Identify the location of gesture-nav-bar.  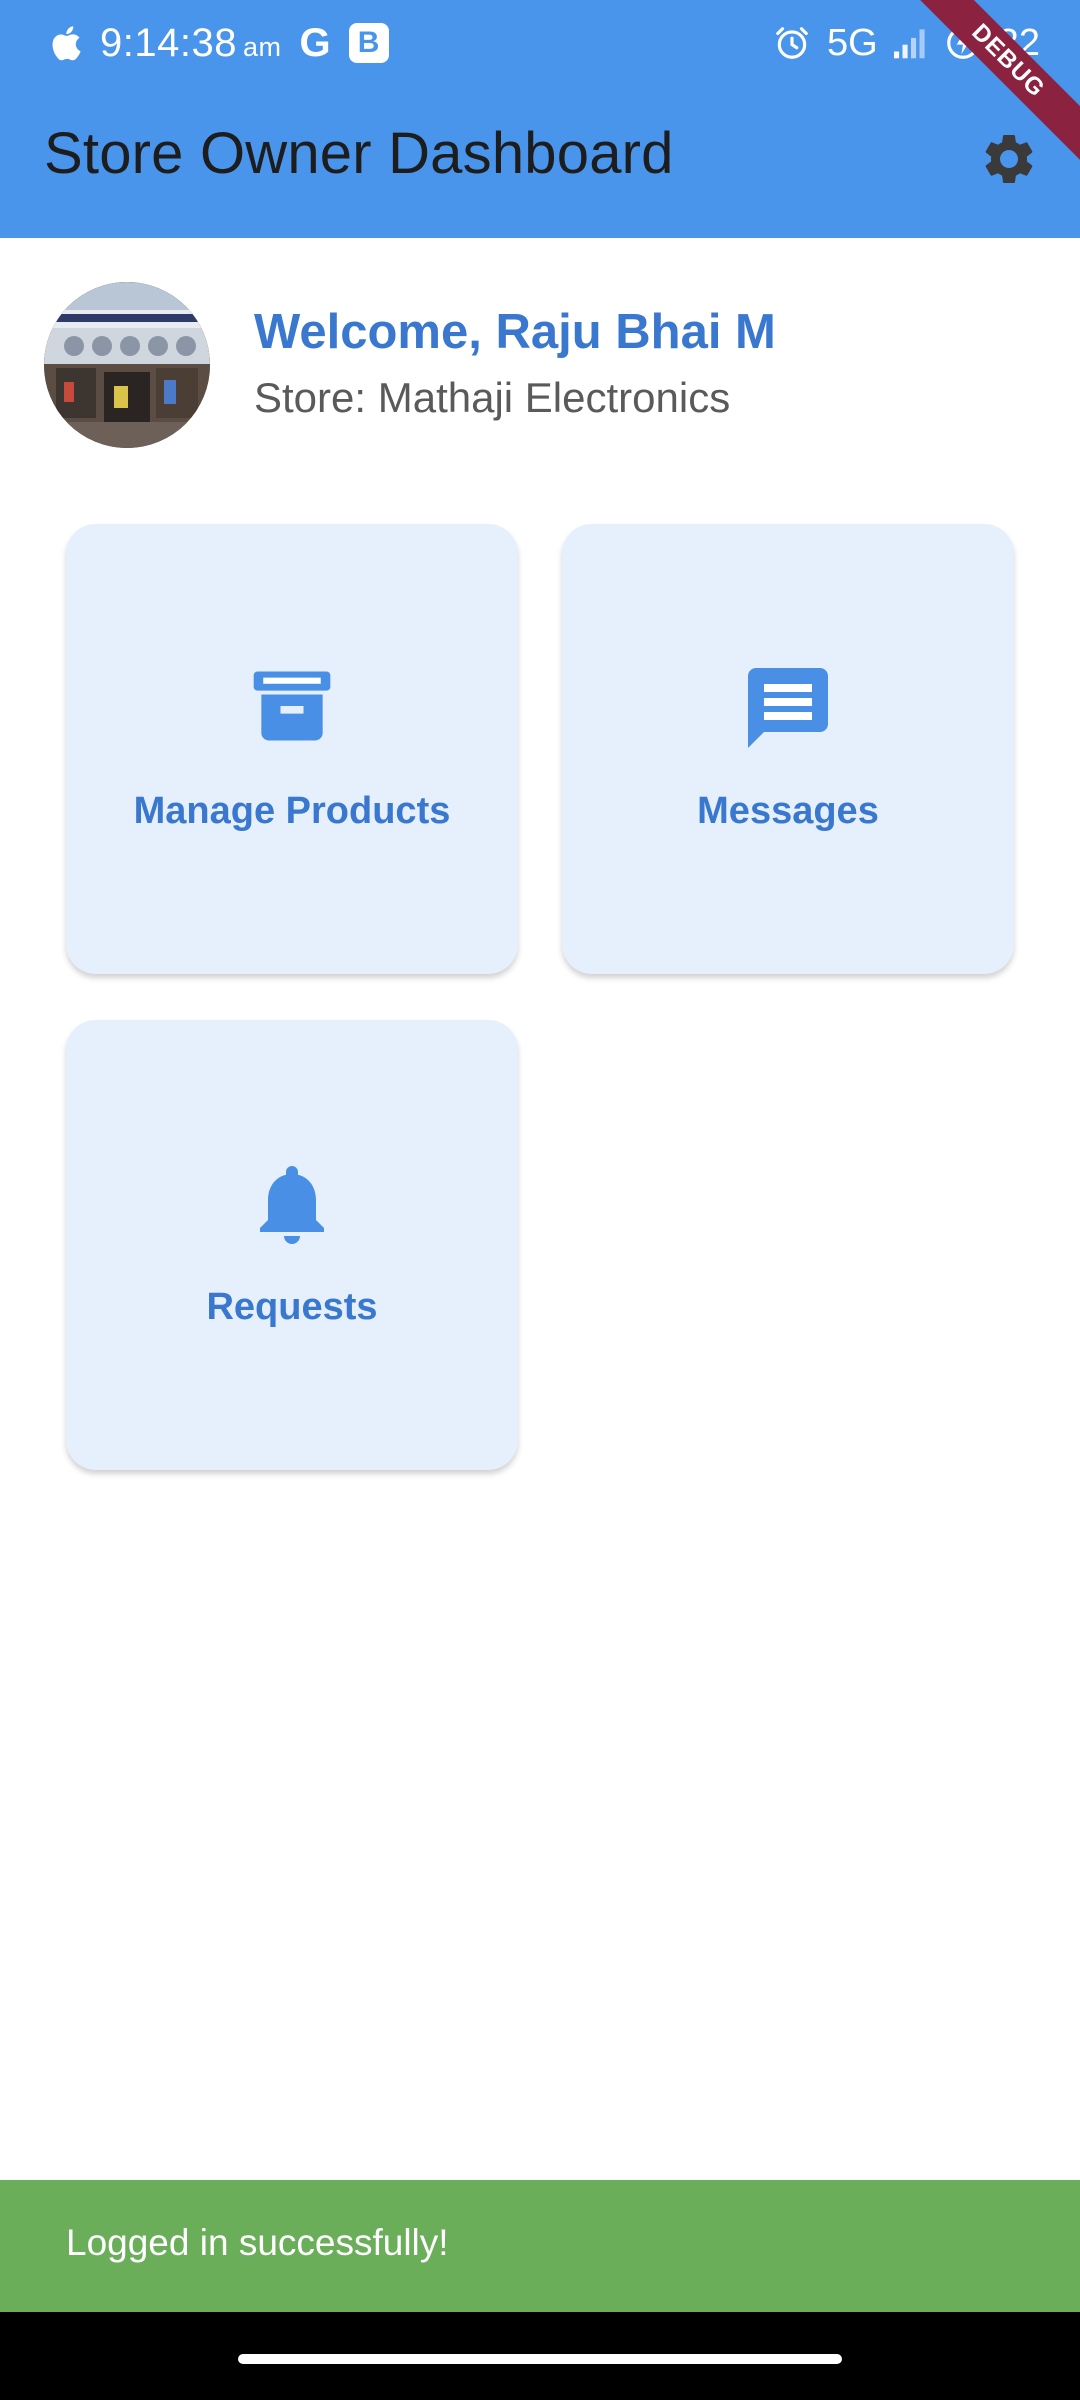
(540, 2356).